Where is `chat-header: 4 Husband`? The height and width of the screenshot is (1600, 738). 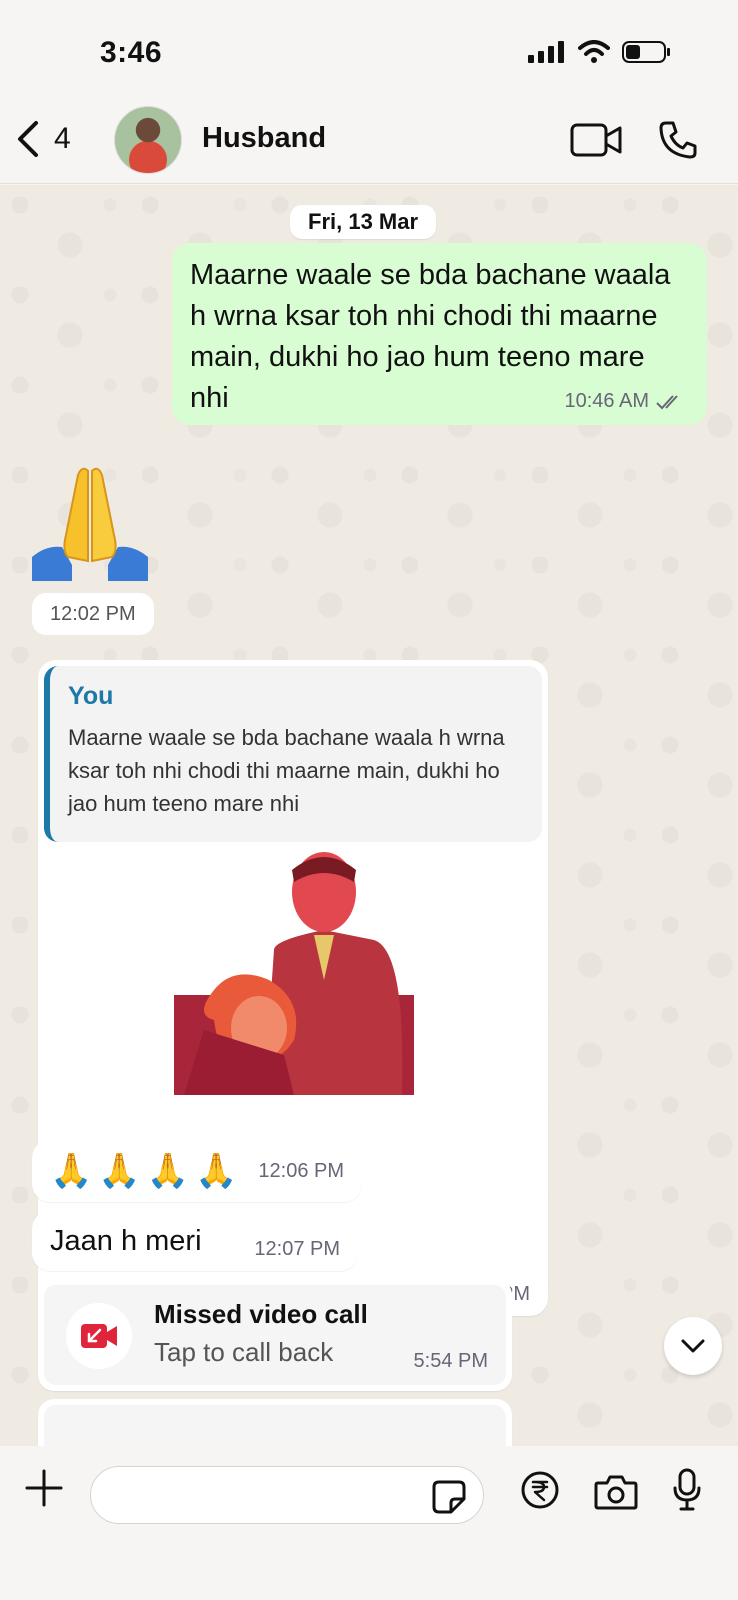 chat-header: 4 Husband is located at coordinates (369, 142).